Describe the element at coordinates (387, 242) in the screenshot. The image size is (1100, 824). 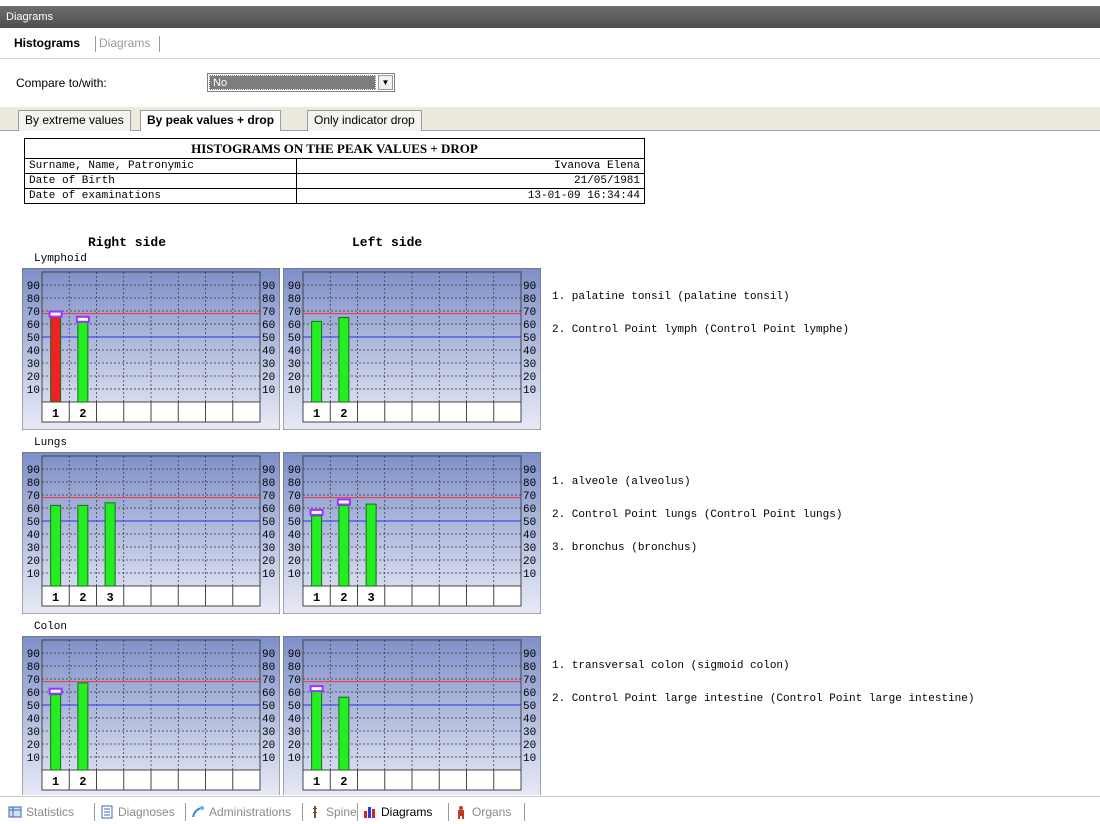
I see `left-side-title: Left side` at that location.